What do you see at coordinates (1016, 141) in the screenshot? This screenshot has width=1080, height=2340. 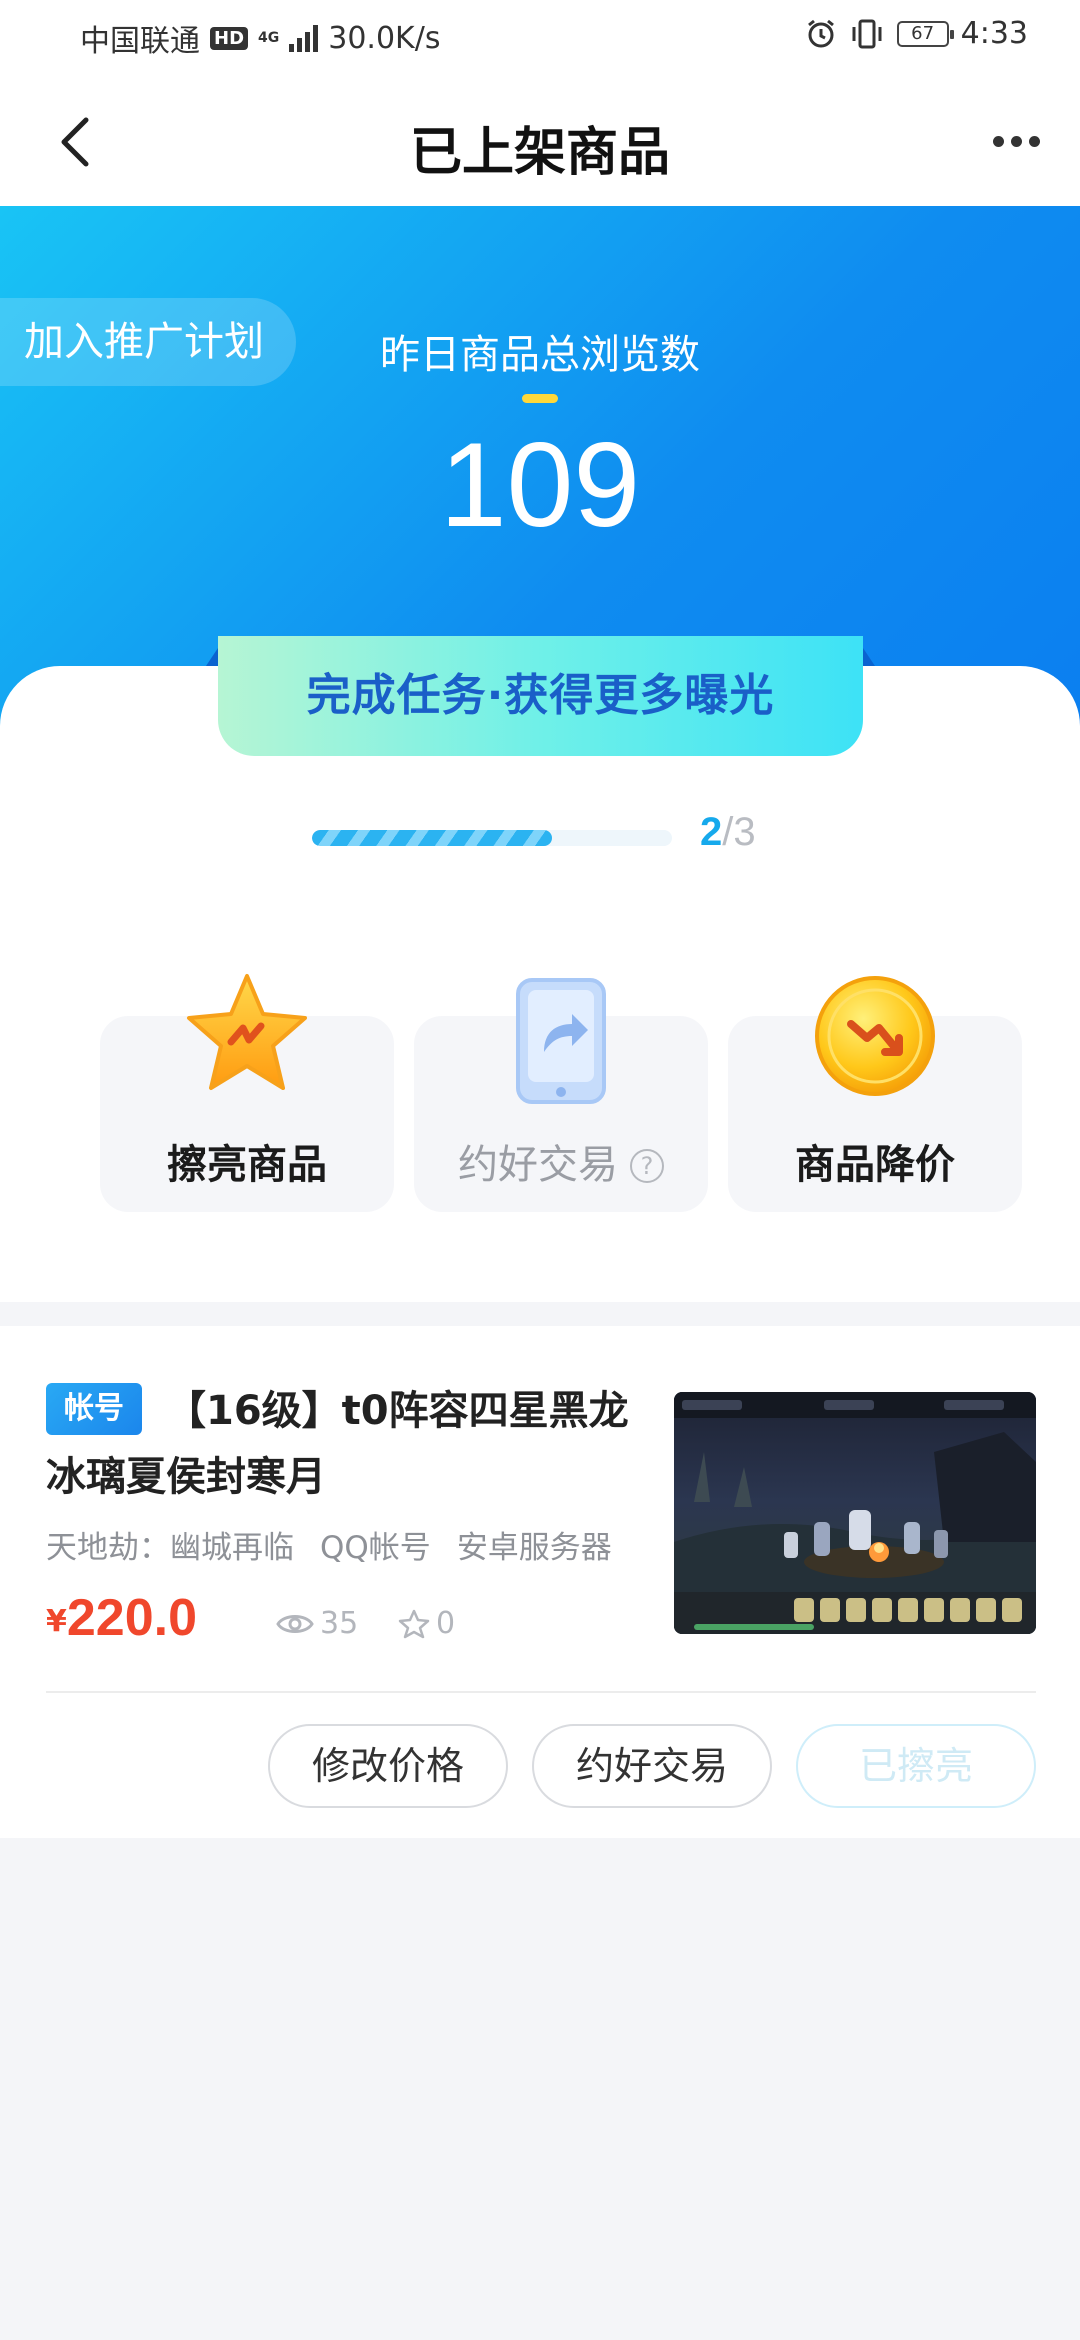 I see `more-horizontal-icon` at bounding box center [1016, 141].